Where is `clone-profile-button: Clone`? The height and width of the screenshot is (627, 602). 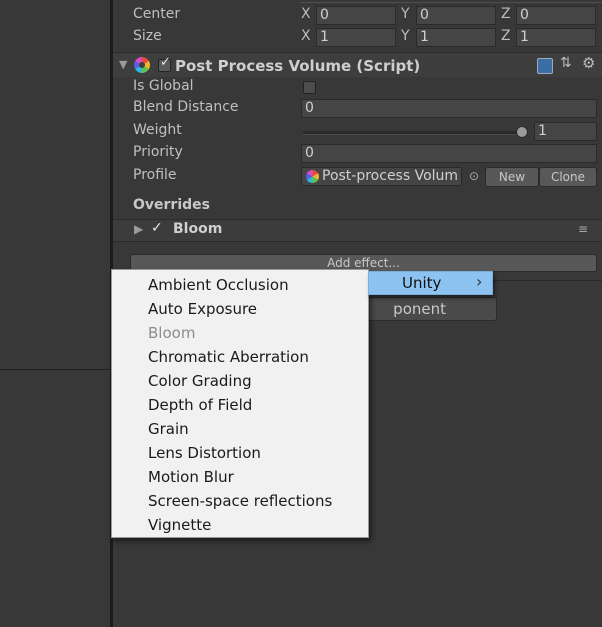
clone-profile-button: Clone is located at coordinates (568, 177).